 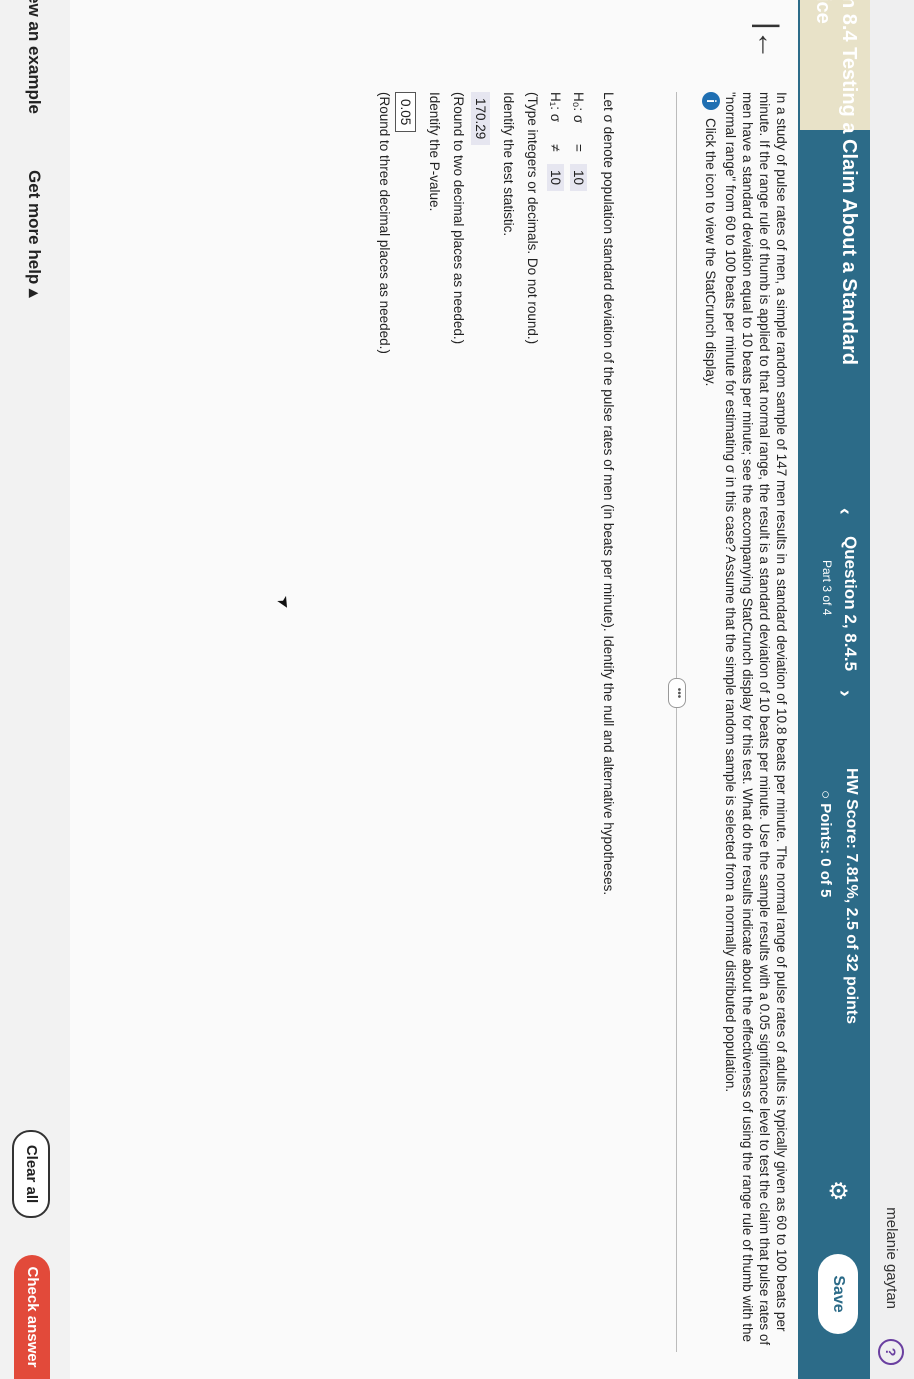 I want to click on top-bar: melanie gaytan ?, so click(x=892, y=689).